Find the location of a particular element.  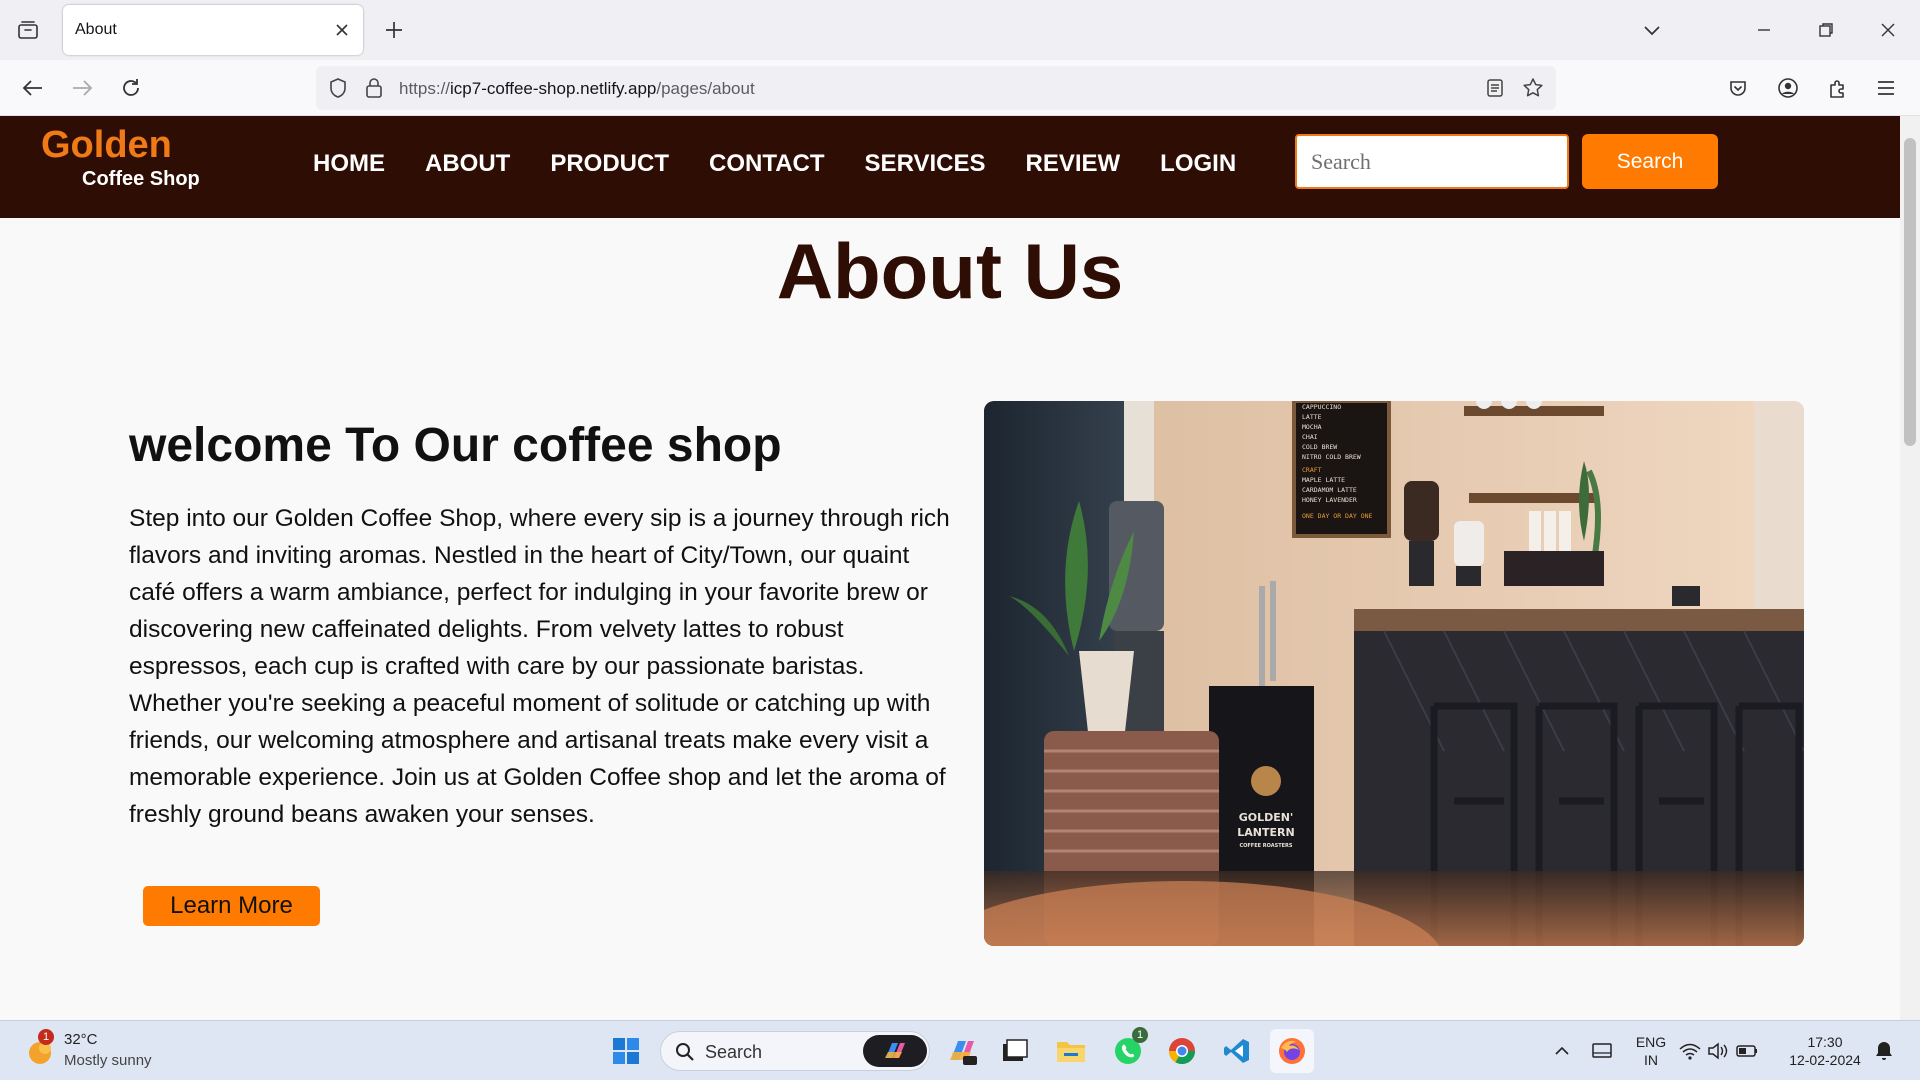

menu-board-item: CRAFT is located at coordinates (1312, 470).